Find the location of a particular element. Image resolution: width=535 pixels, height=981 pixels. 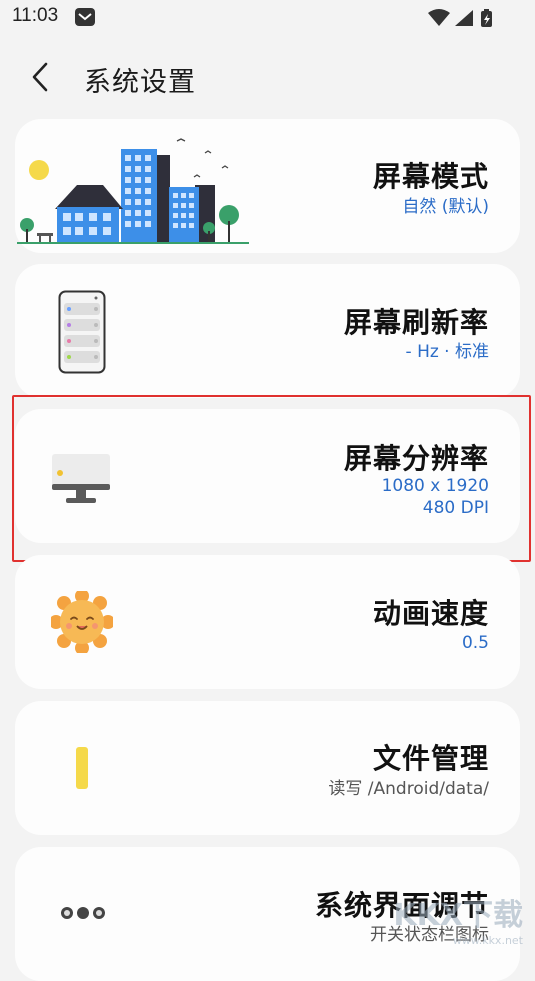

watermark: KKX下载 www.kkx.net is located at coordinates (458, 918).